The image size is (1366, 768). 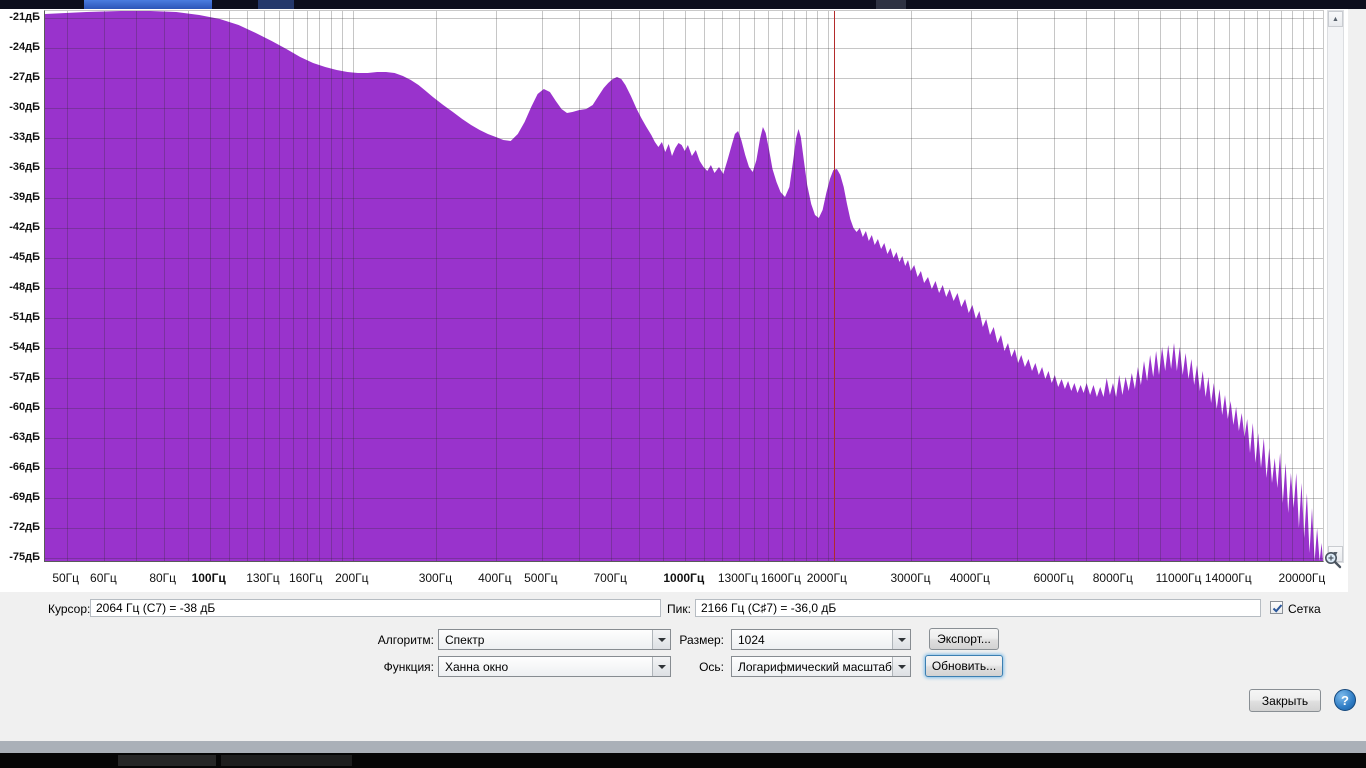 What do you see at coordinates (1285, 700) in the screenshot?
I see `close-button: Закрыть` at bounding box center [1285, 700].